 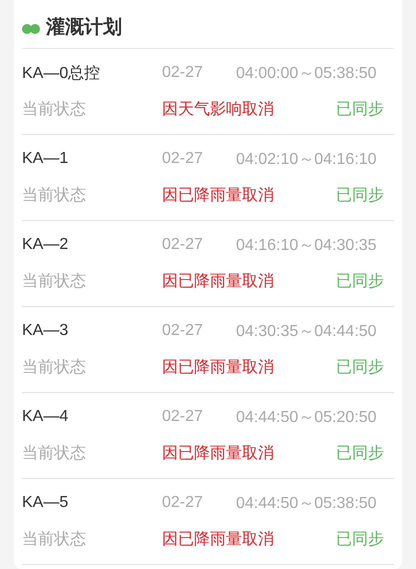 What do you see at coordinates (46, 503) in the screenshot?
I see `plan-name: KA—5` at bounding box center [46, 503].